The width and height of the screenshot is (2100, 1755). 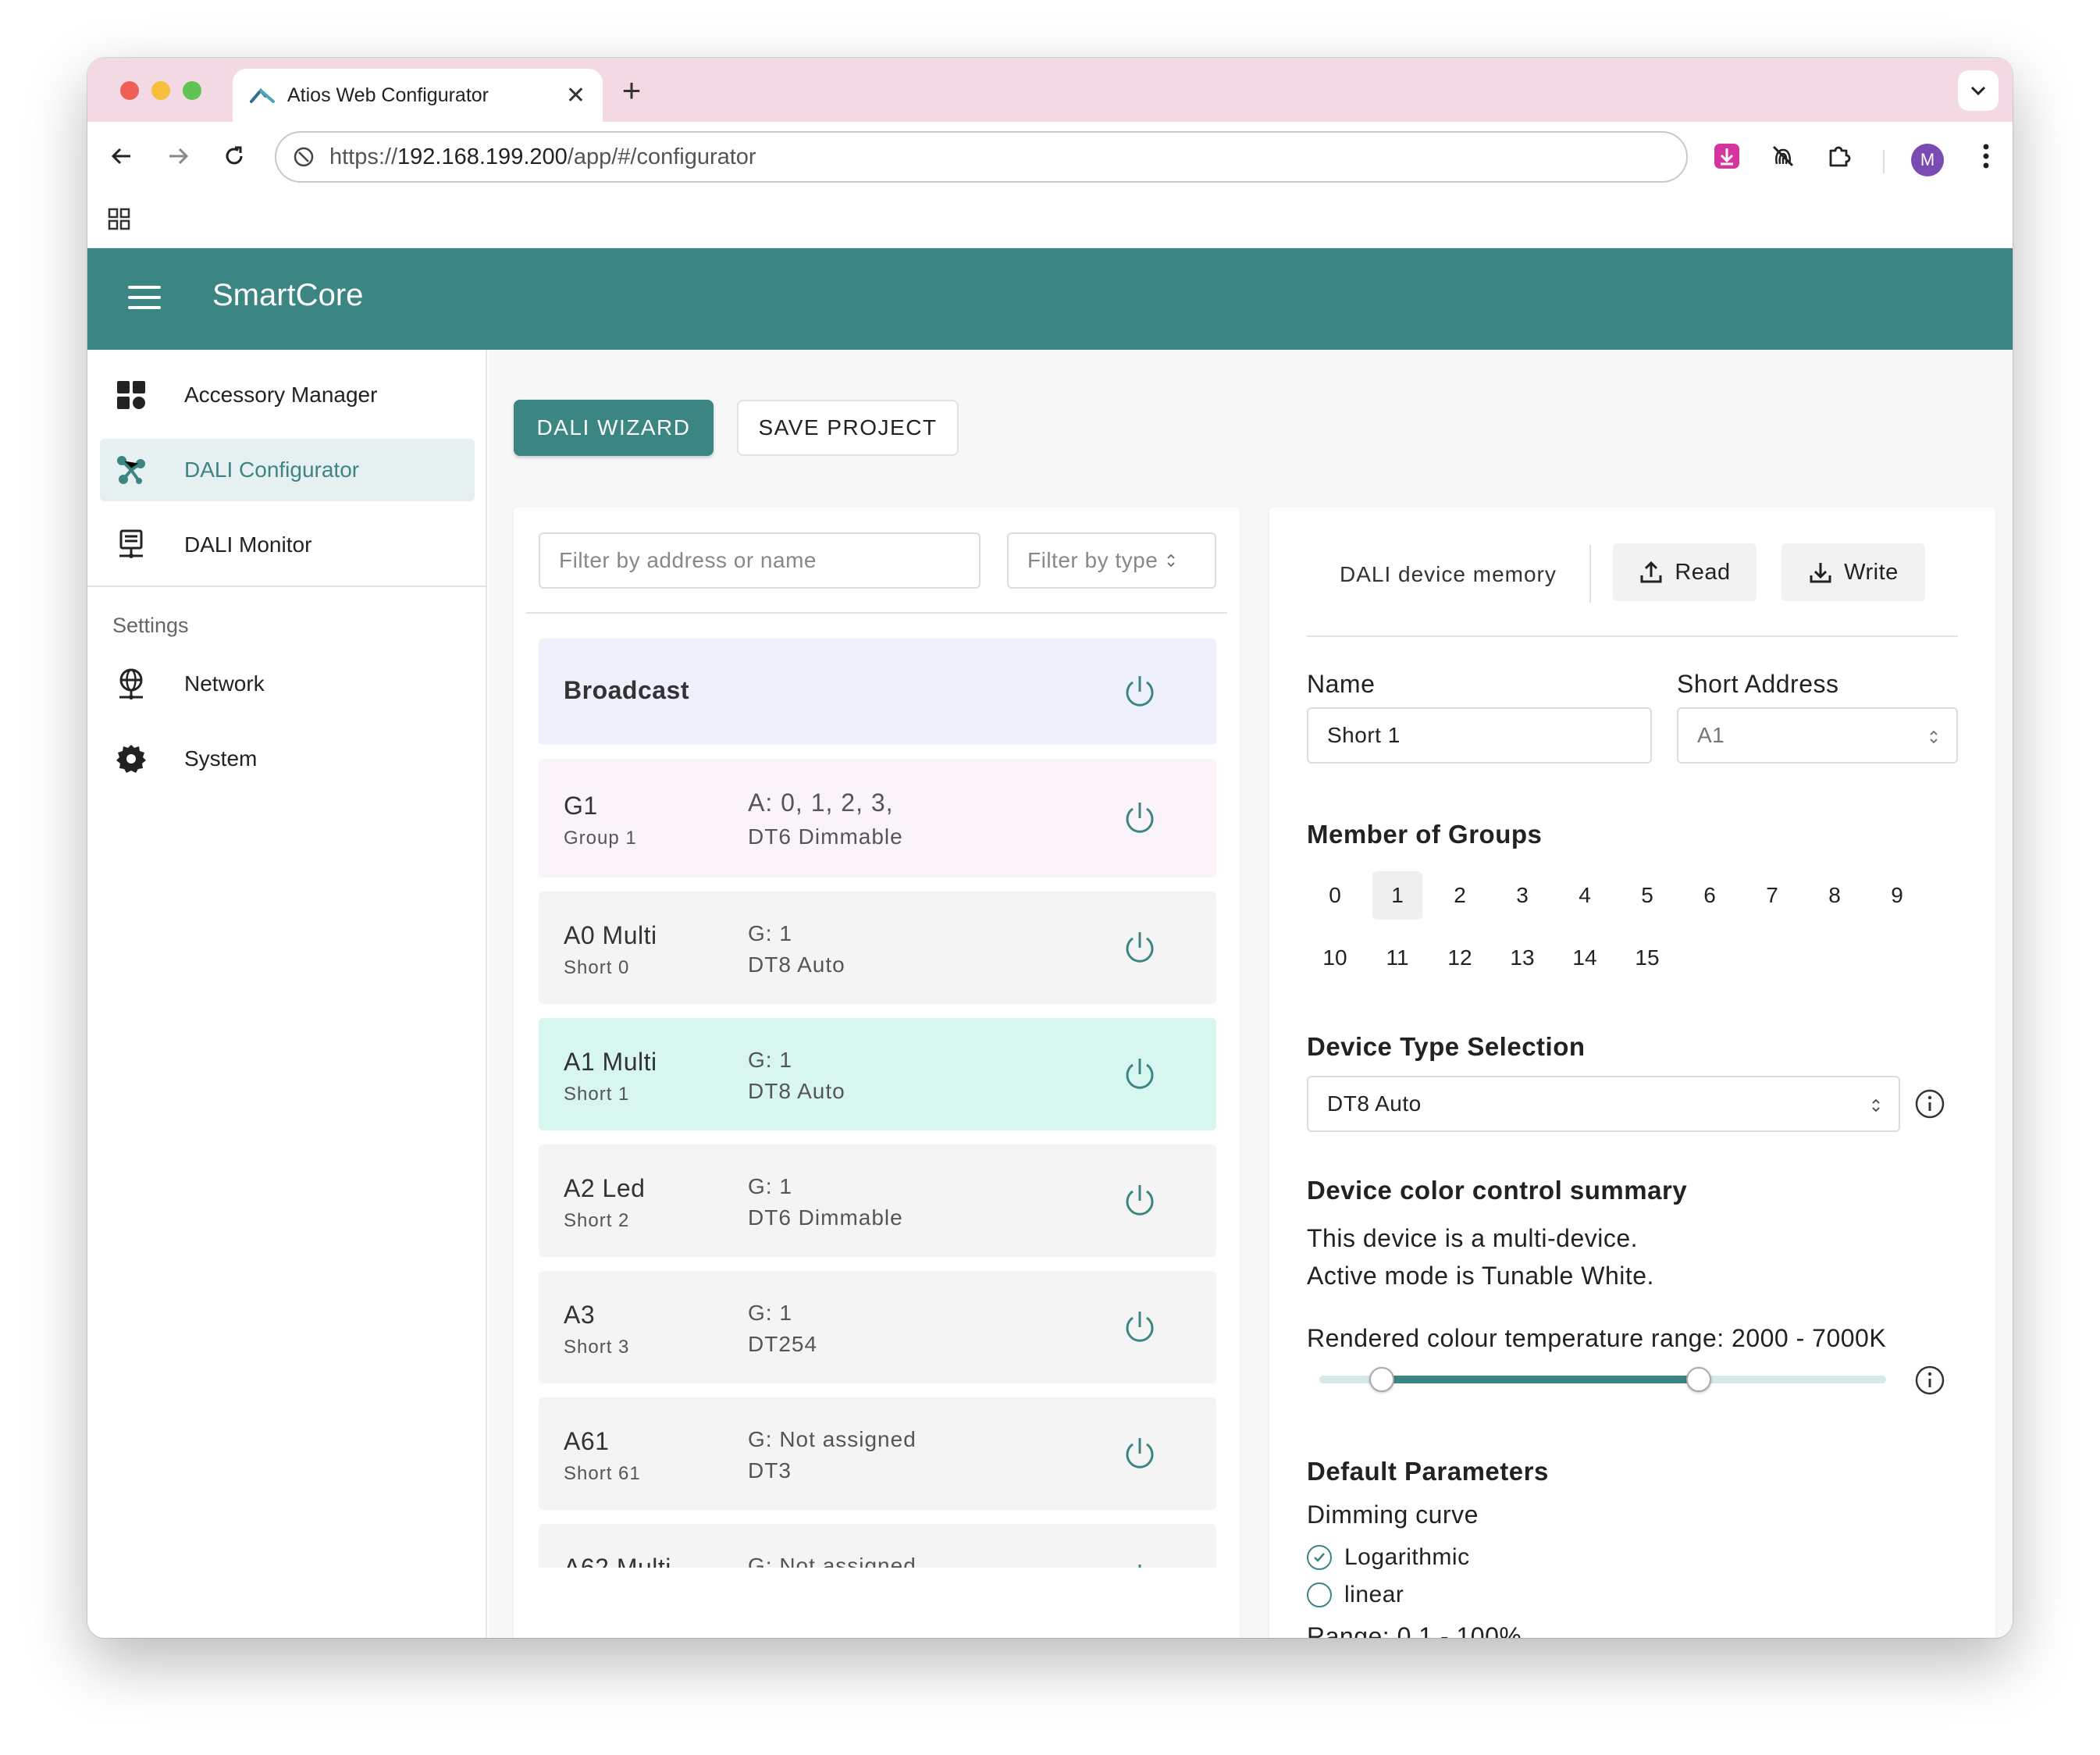 I want to click on download-extension-button, so click(x=1727, y=156).